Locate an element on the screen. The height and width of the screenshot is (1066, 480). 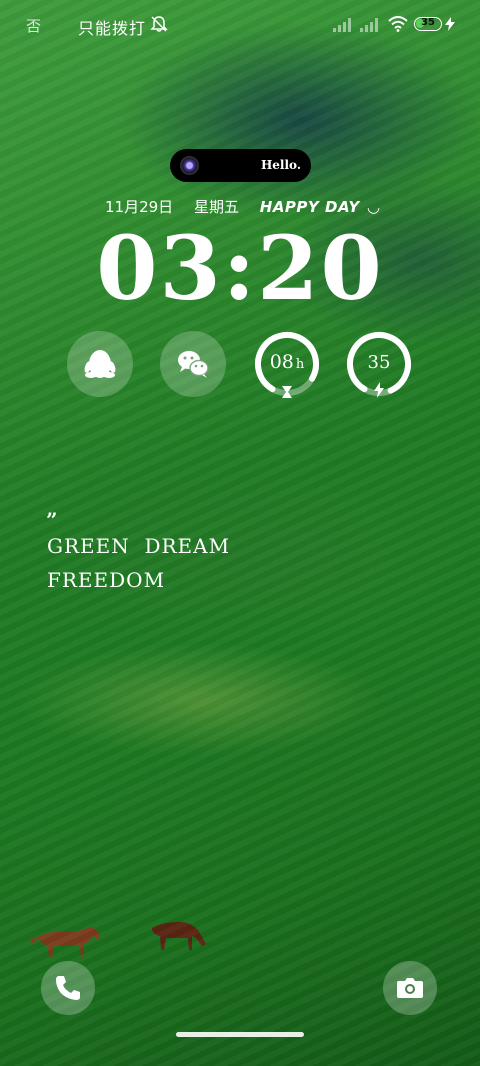
wechat-widget-button is located at coordinates (193, 364).